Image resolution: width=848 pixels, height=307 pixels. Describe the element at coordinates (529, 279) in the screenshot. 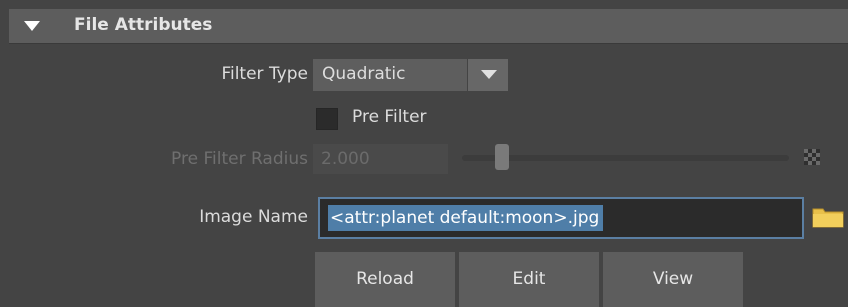

I see `edit-button: Edit` at that location.